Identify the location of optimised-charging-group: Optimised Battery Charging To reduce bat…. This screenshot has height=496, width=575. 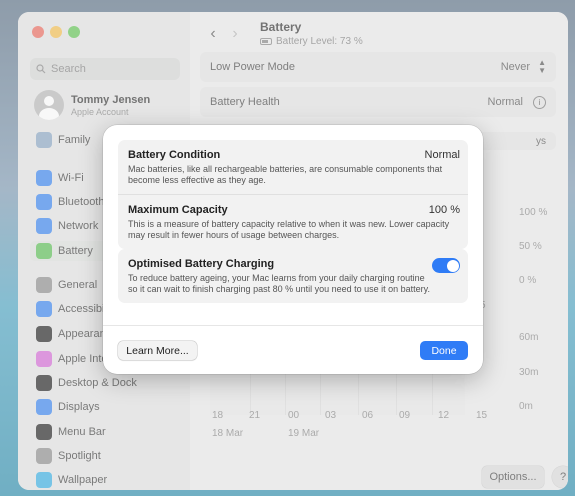
(293, 276).